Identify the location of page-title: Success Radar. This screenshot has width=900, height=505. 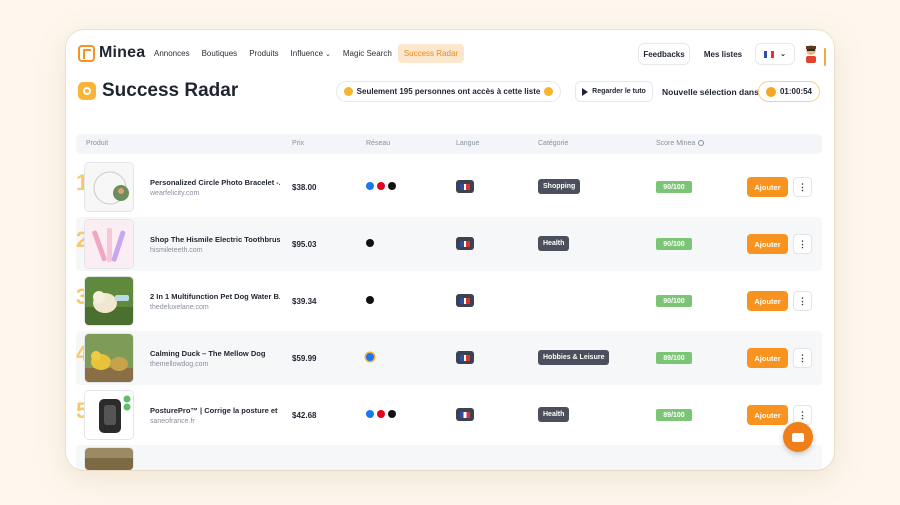
(170, 90).